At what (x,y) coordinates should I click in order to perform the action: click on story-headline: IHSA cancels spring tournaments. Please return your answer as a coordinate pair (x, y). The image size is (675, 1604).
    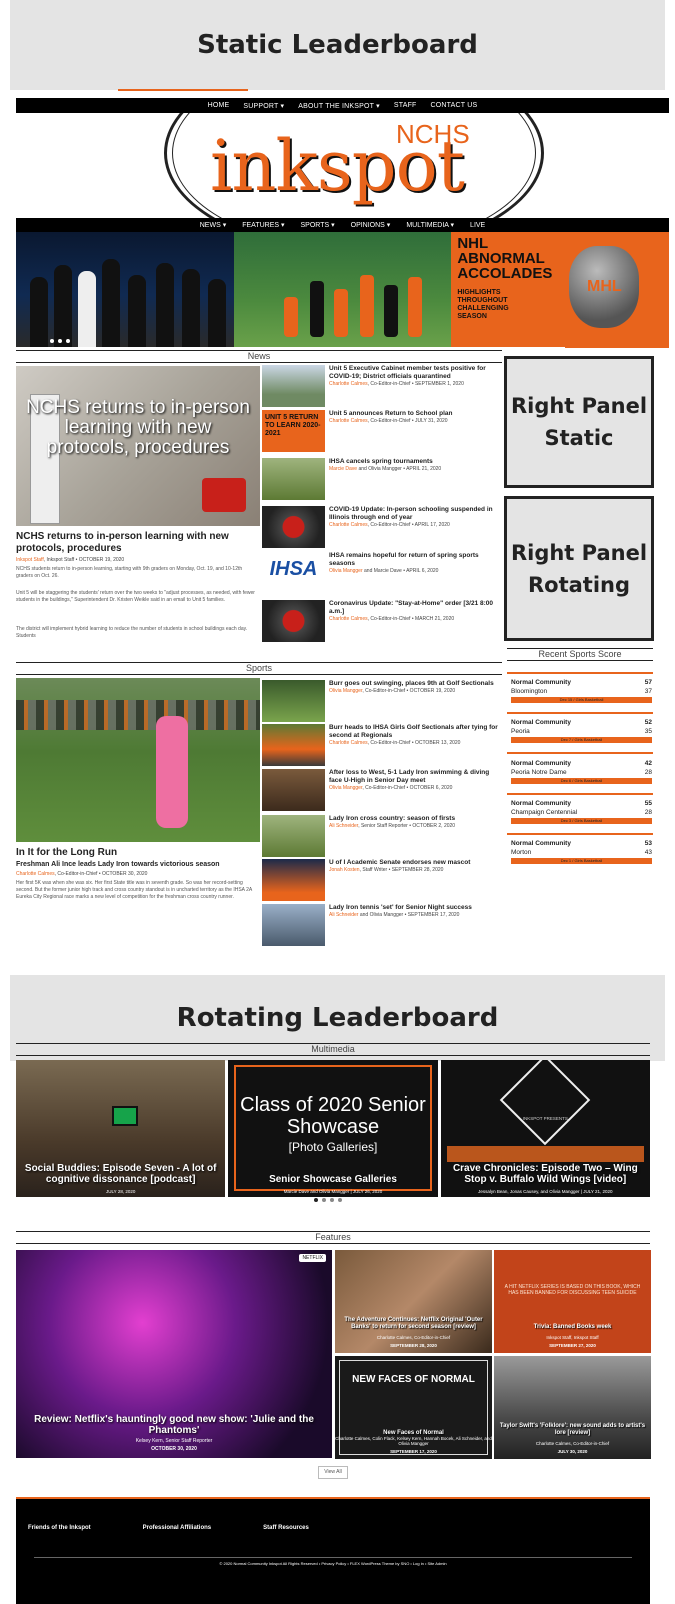
    Looking at the image, I should click on (415, 462).